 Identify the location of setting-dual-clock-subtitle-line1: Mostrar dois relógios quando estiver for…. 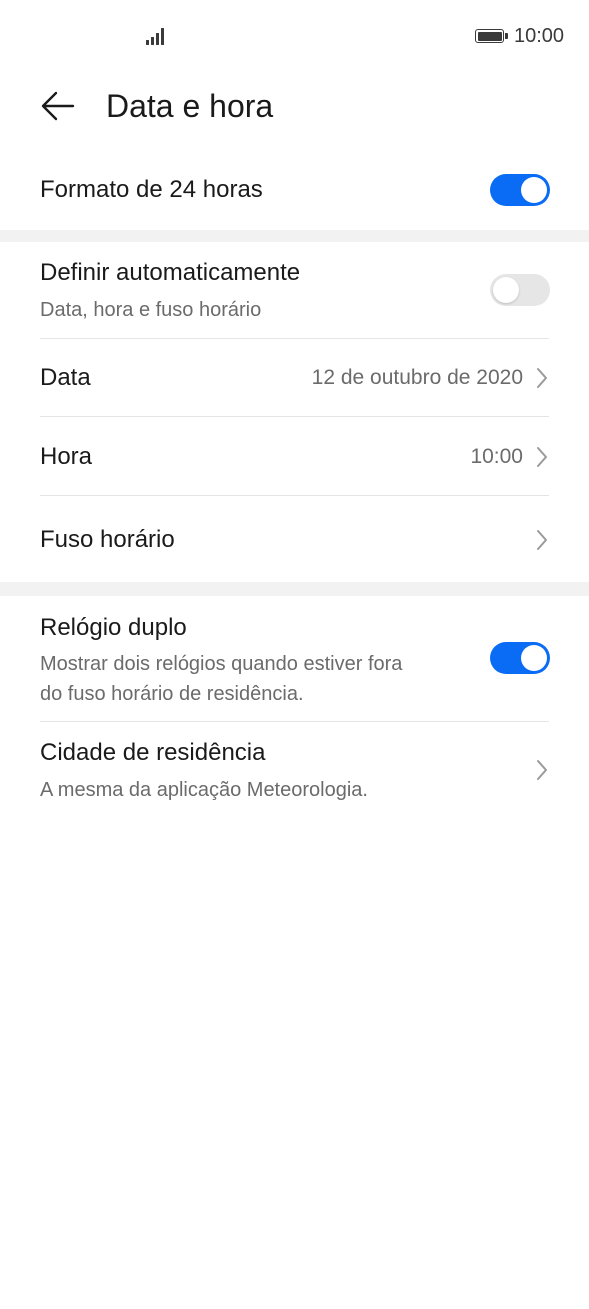
(221, 664).